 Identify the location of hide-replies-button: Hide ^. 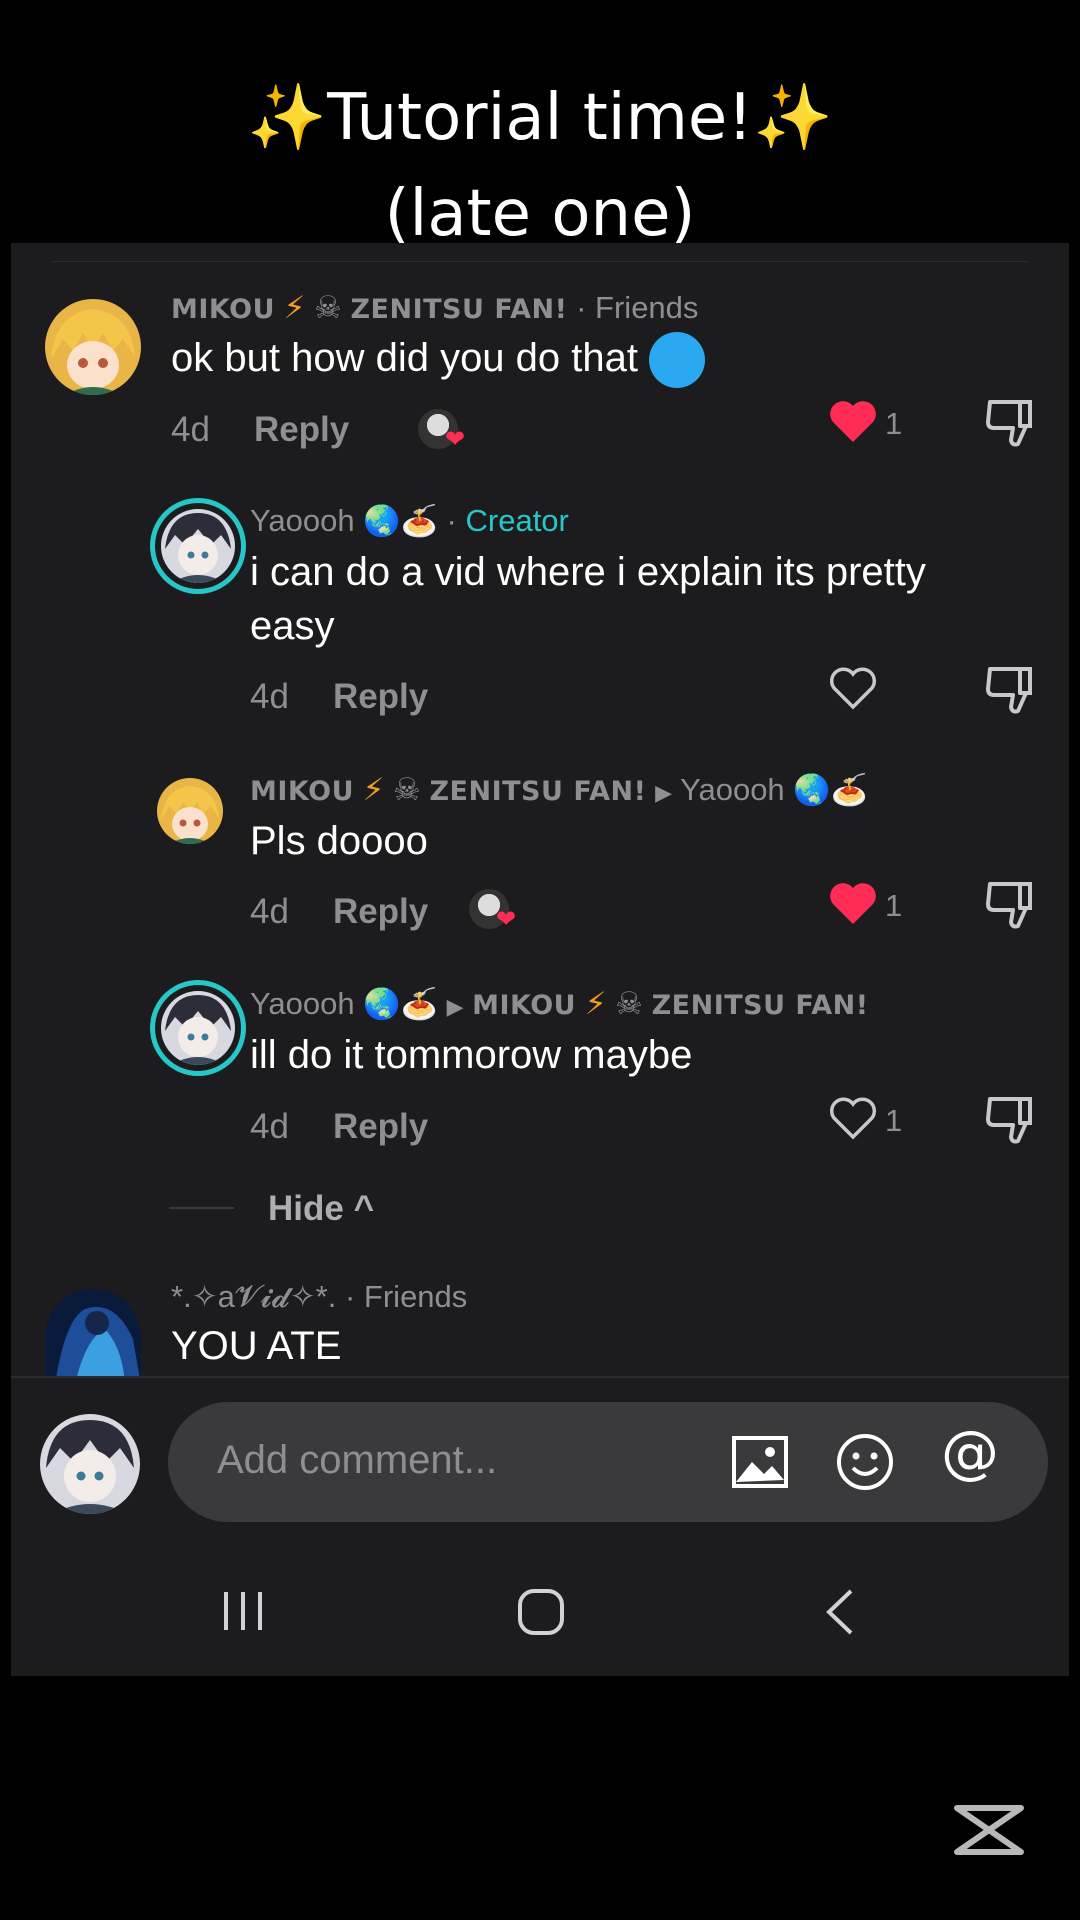
(321, 1209).